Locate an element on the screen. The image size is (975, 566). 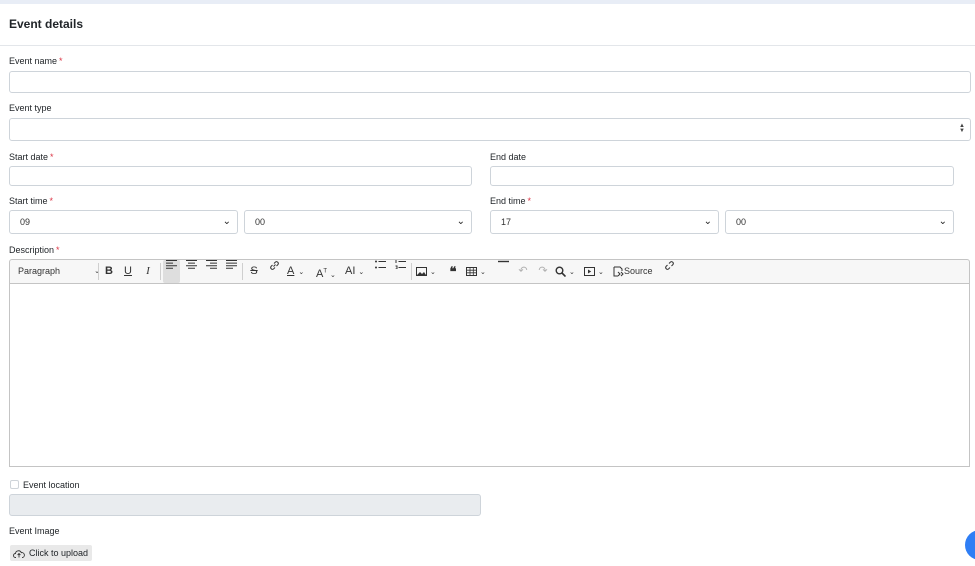
end-time-hour-select: 17 ⌄ is located at coordinates (604, 222).